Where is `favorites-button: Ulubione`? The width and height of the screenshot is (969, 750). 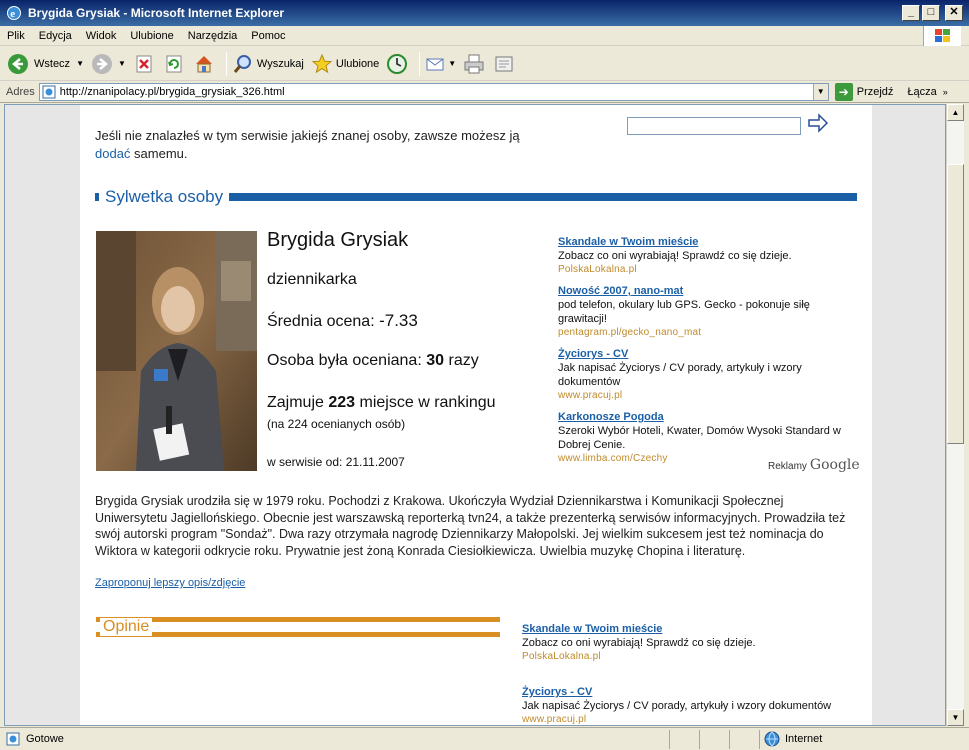 favorites-button: Ulubione is located at coordinates (344, 64).